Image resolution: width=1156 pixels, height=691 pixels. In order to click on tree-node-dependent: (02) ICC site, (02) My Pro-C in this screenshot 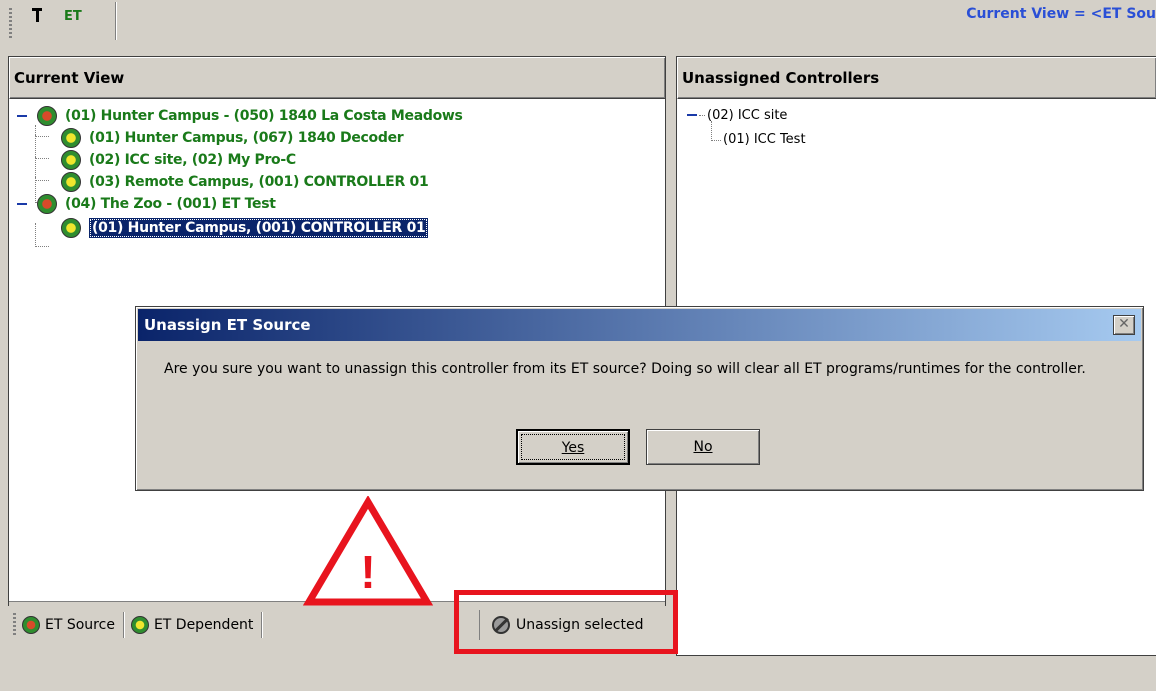, I will do `click(178, 160)`.